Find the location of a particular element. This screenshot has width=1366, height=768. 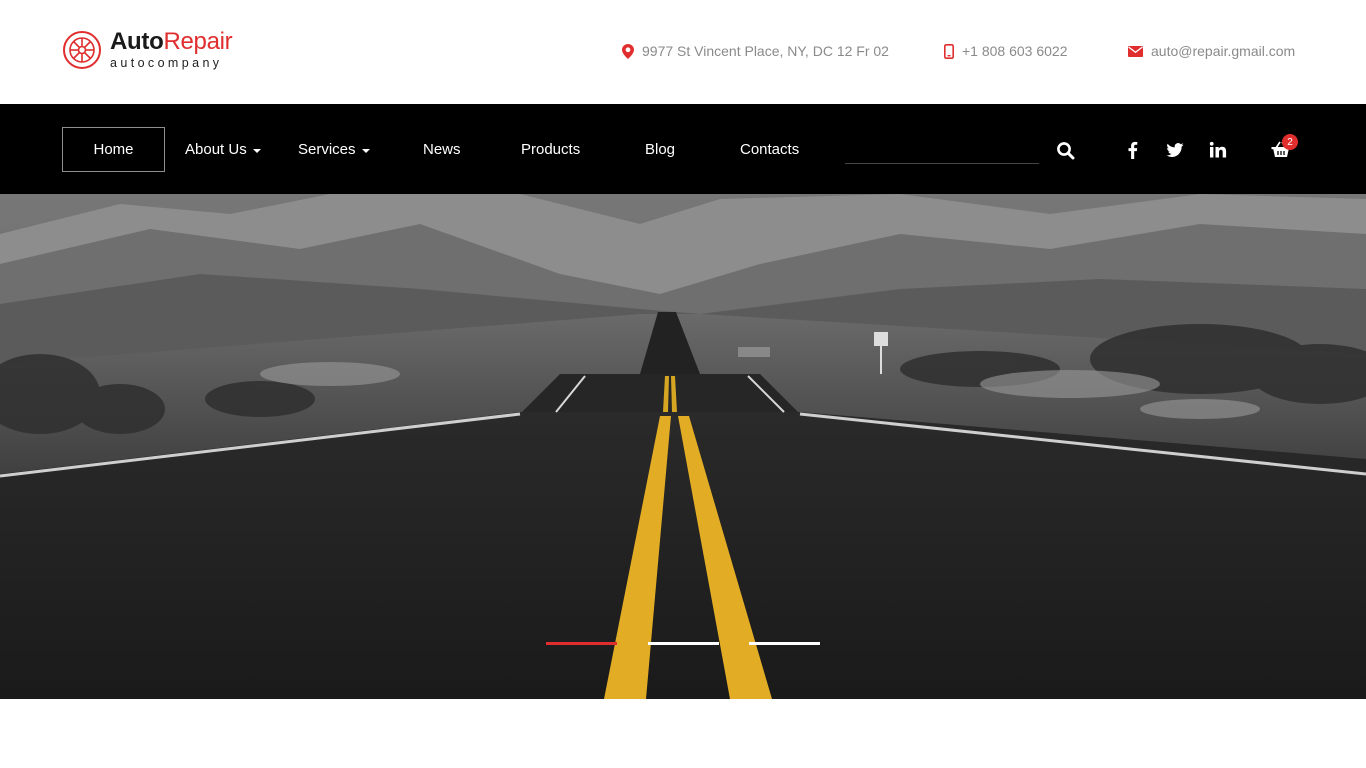

phone-text: +1 808 603 6022 is located at coordinates (1015, 51).